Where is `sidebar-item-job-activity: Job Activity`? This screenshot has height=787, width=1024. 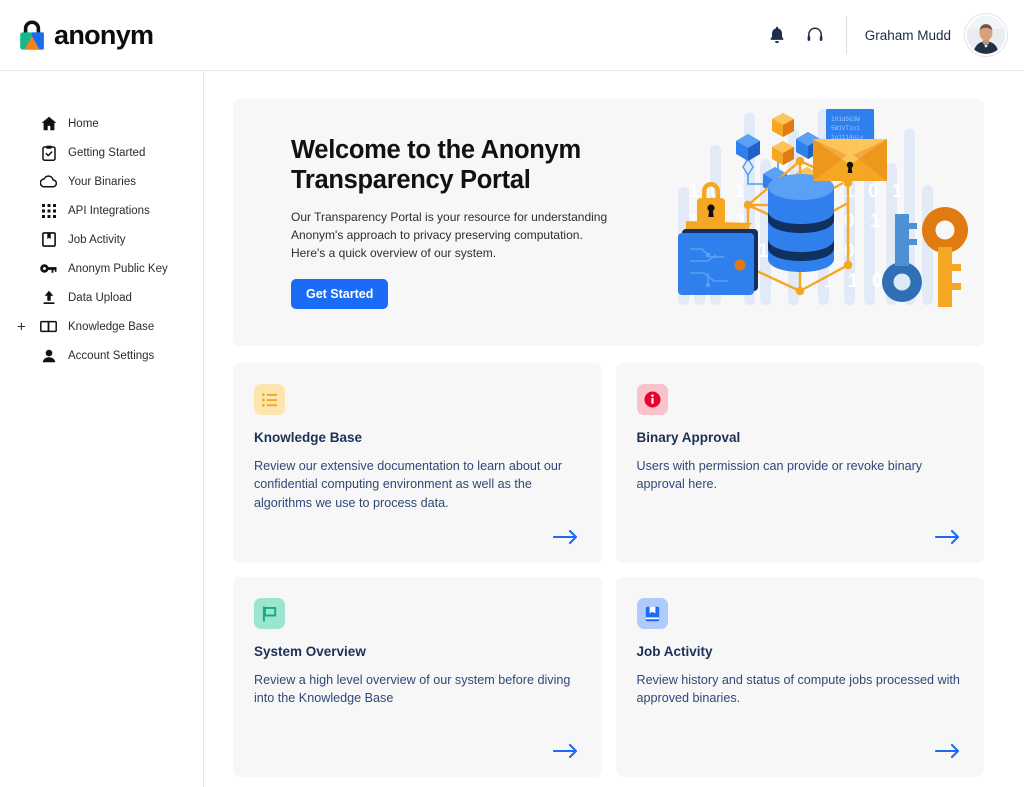 sidebar-item-job-activity: Job Activity is located at coordinates (101, 239).